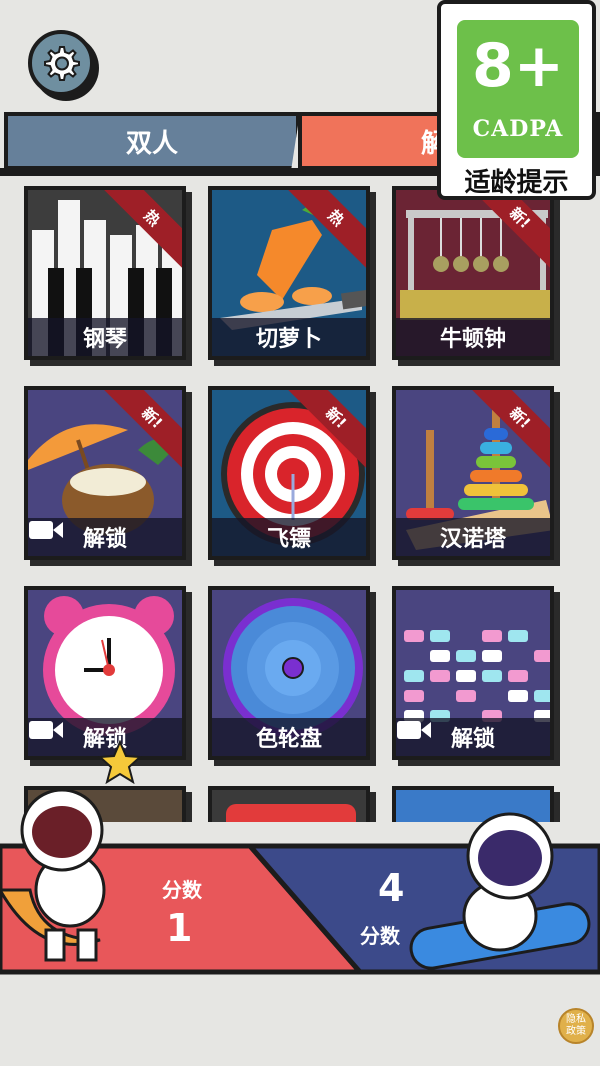 The width and height of the screenshot is (600, 1066). I want to click on age-rating-tip: 适龄提示, so click(516, 183).